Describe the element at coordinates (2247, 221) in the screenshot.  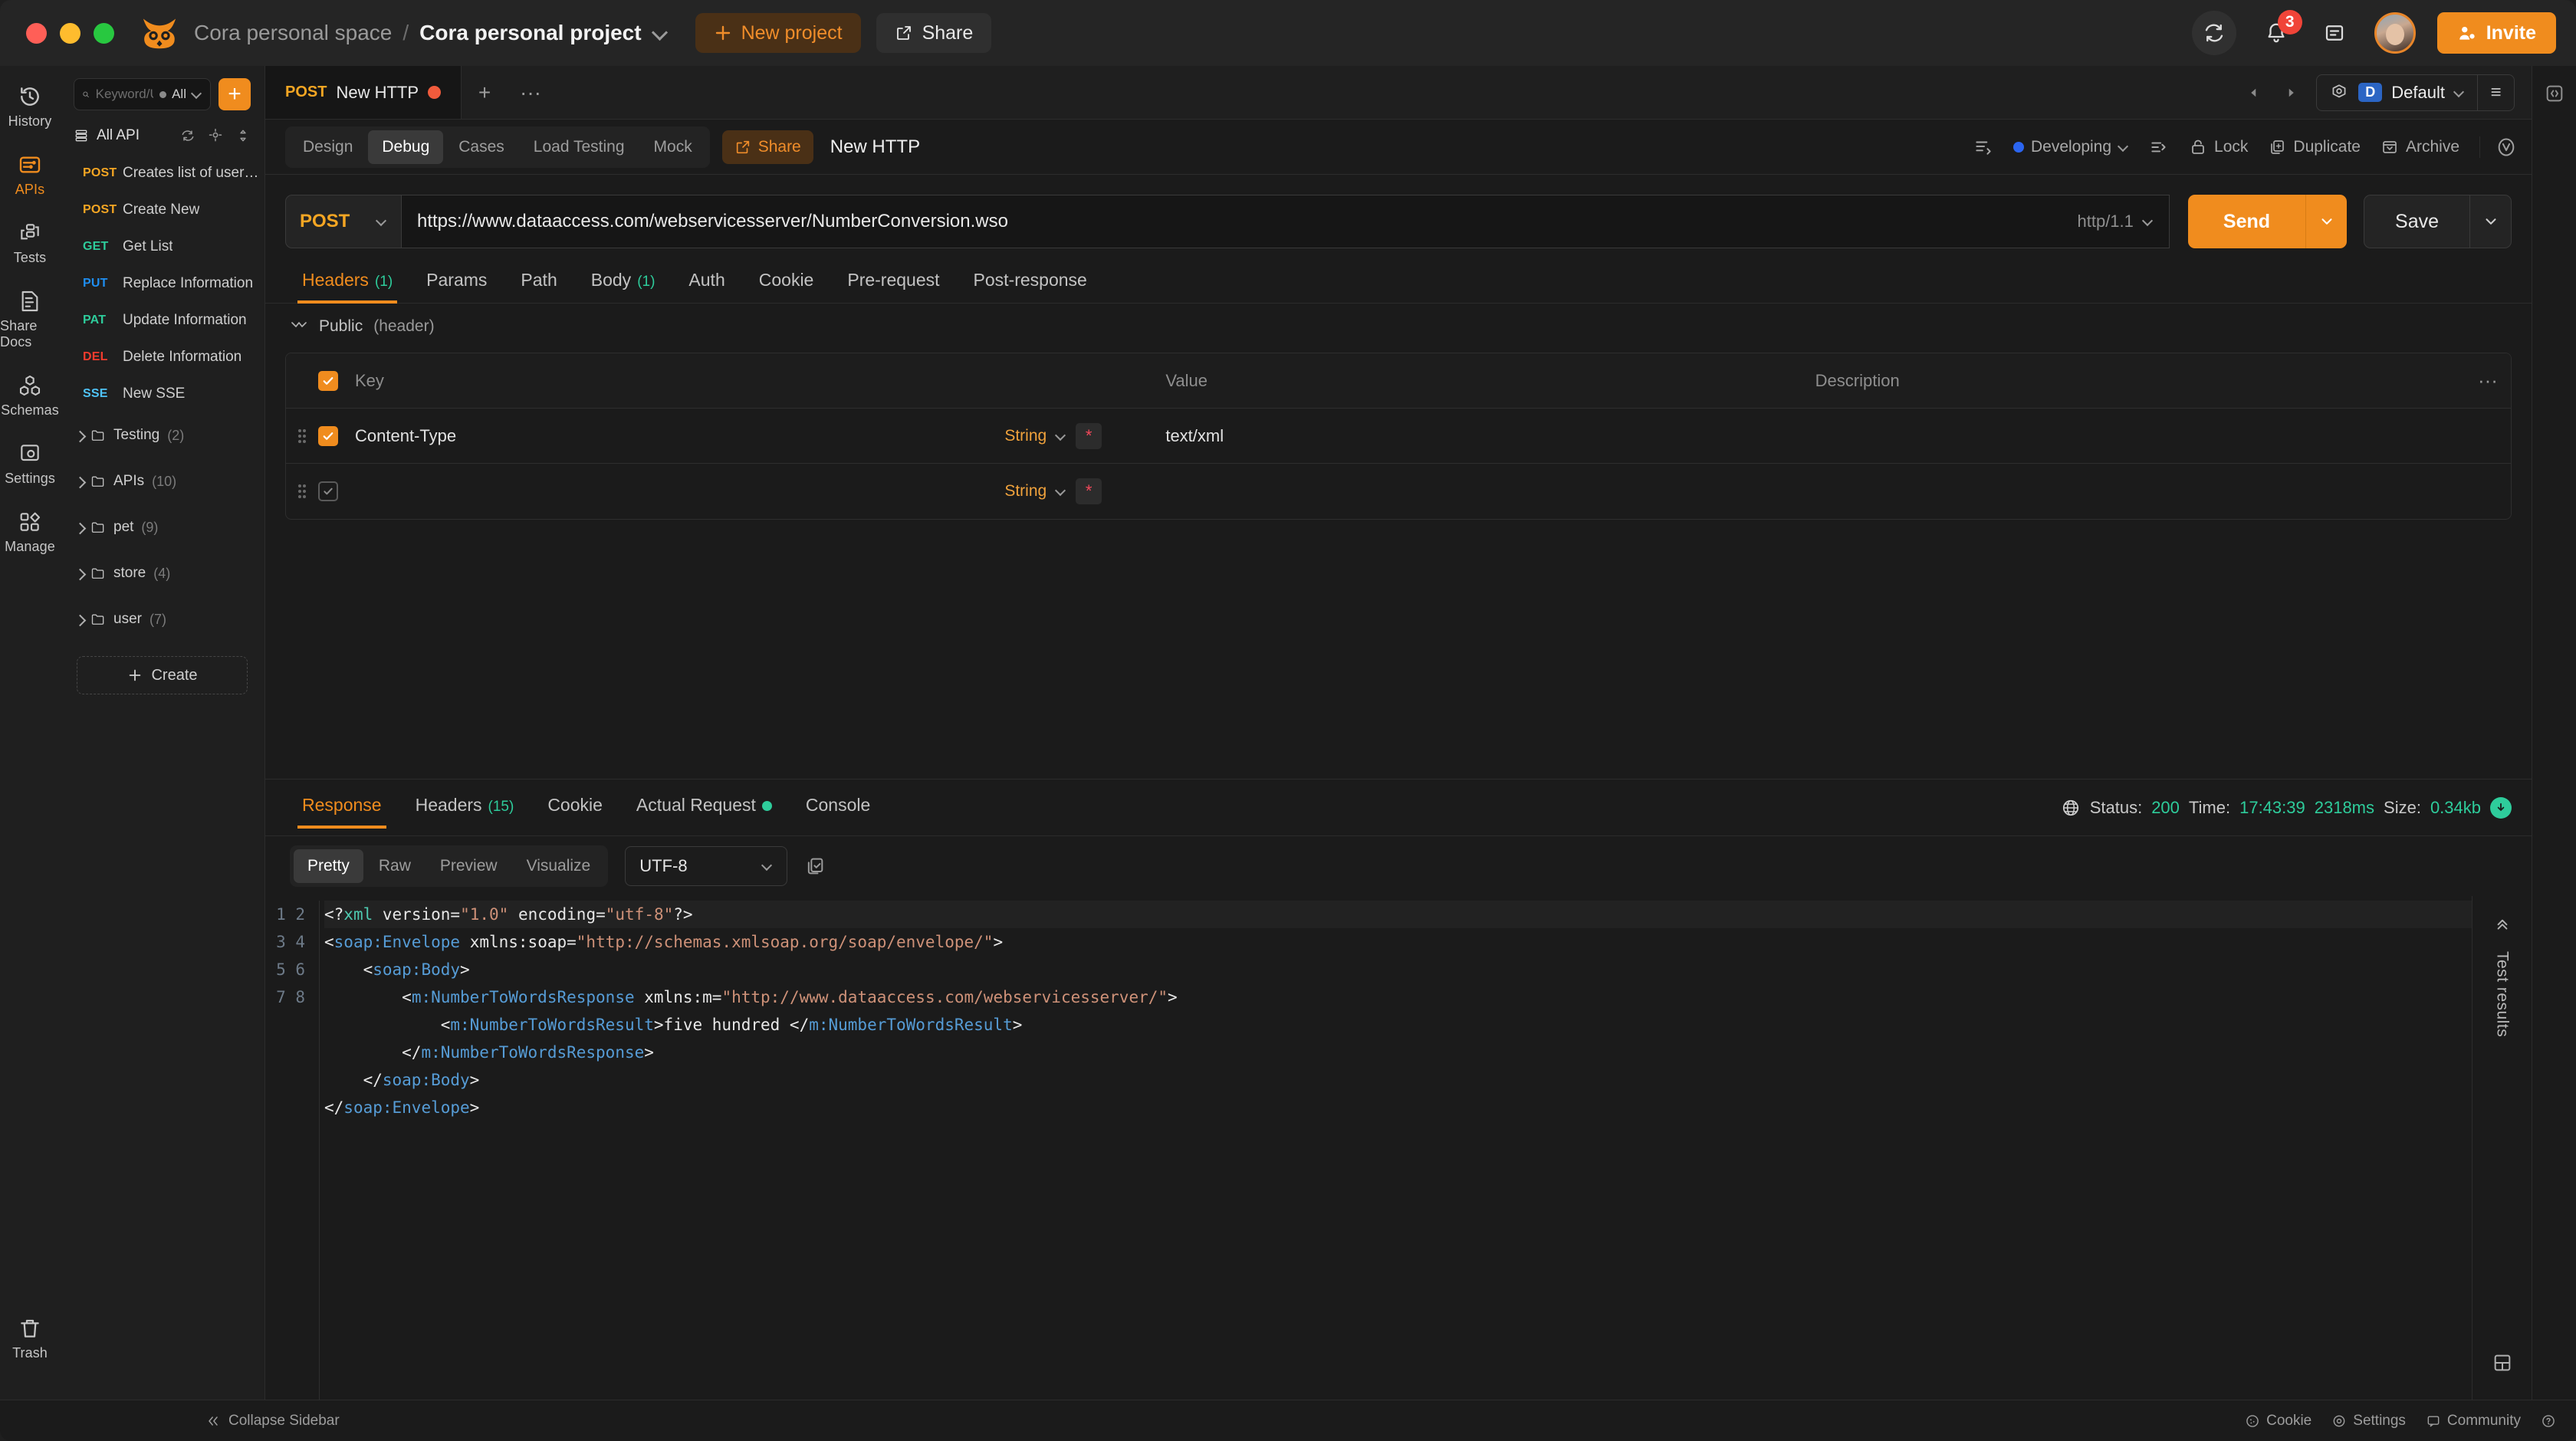
I see `send-button: Send` at that location.